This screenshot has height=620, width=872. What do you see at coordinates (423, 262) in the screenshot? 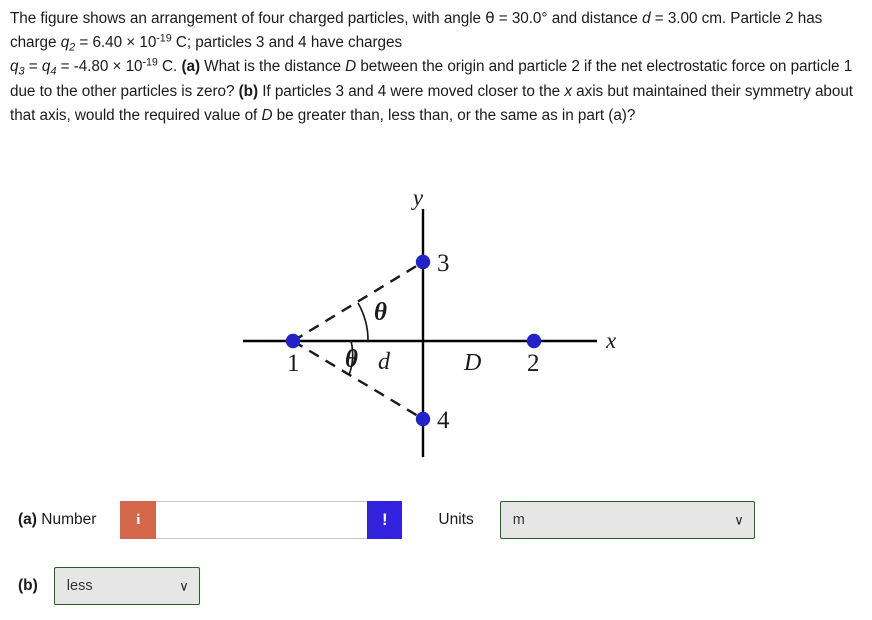
I see `particle-3-dot` at bounding box center [423, 262].